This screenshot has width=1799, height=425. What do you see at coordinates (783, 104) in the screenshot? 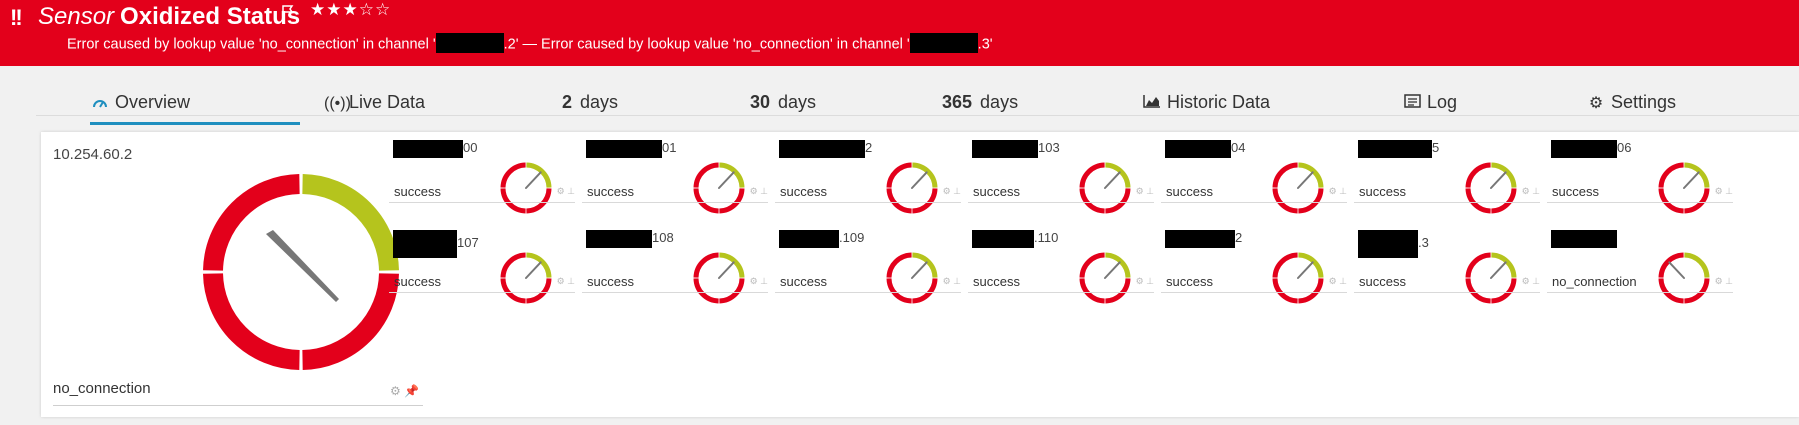
I see `tab-30-days: 30 days` at bounding box center [783, 104].